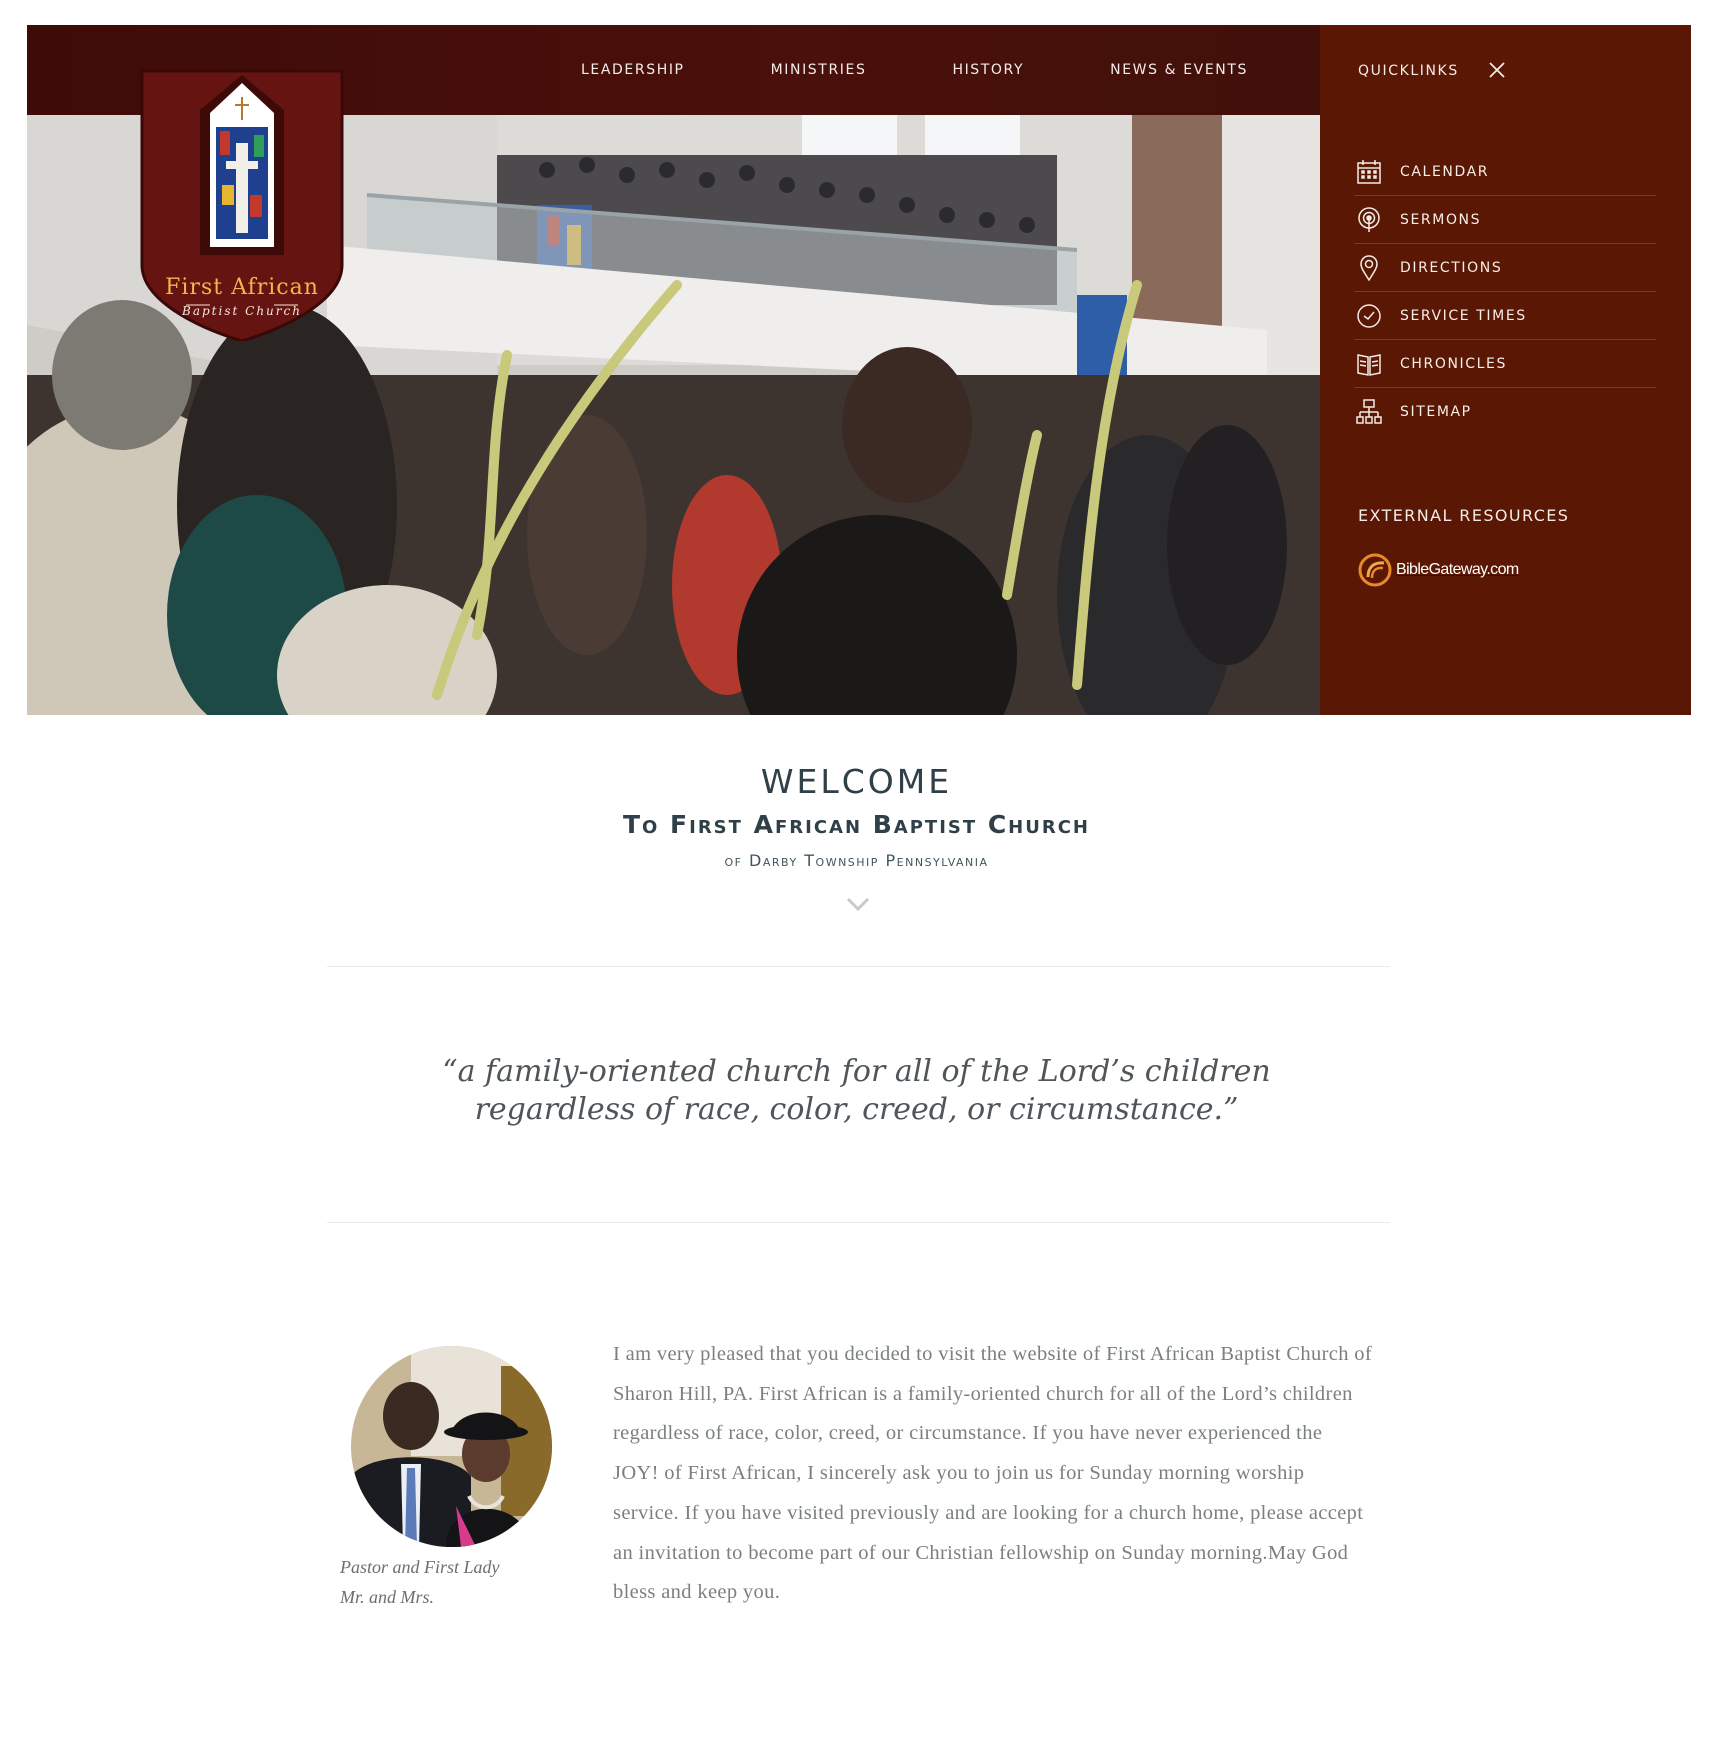 This screenshot has height=1752, width=1713. Describe the element at coordinates (856, 860) in the screenshot. I see `welcome-location: of Darby Township Pennsylvania` at that location.